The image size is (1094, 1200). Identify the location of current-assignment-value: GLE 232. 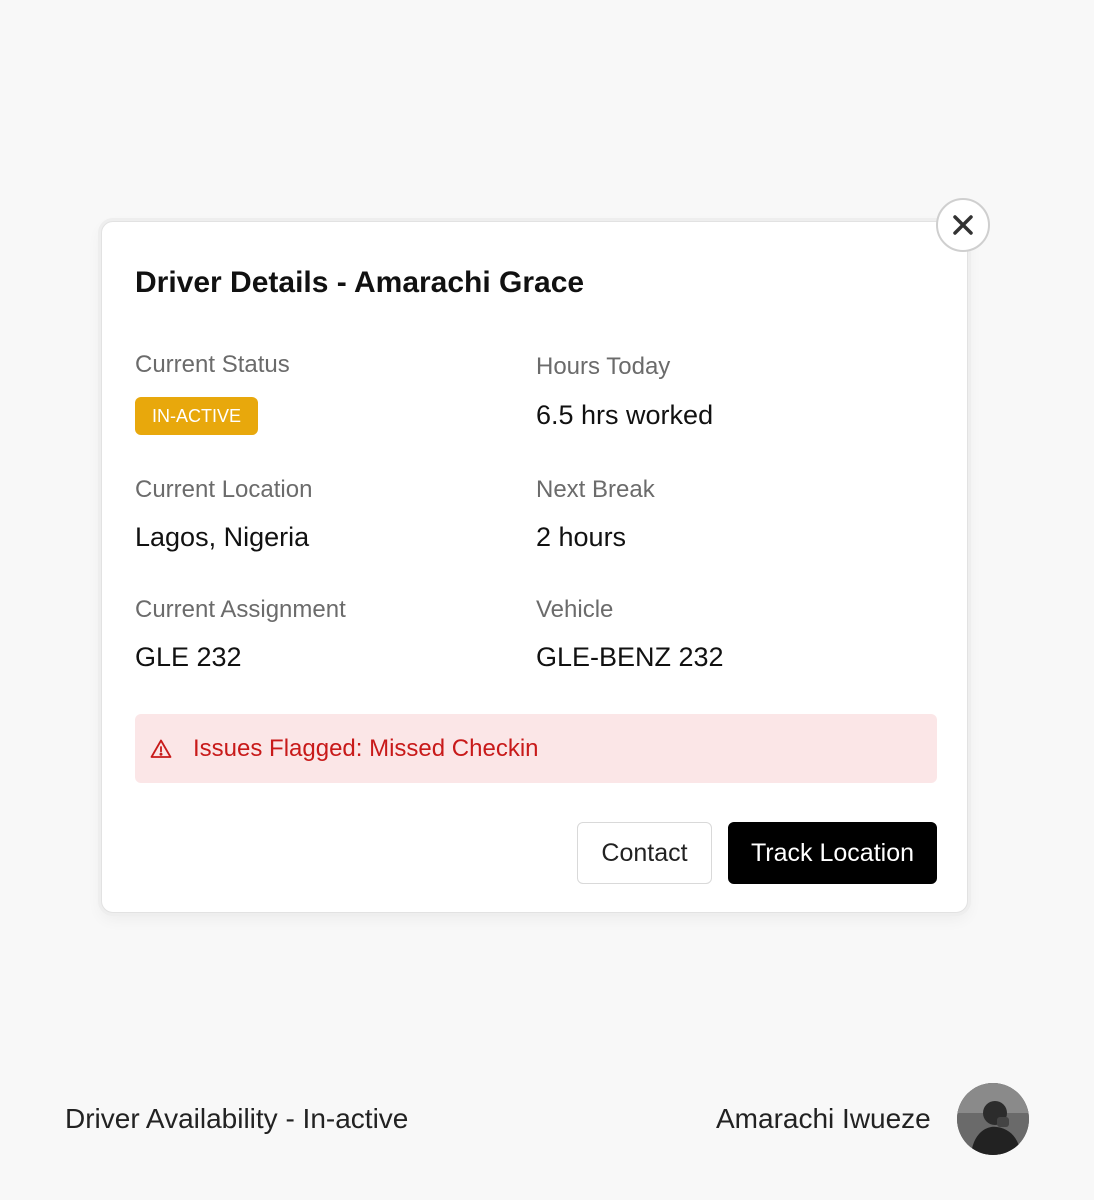
(188, 657).